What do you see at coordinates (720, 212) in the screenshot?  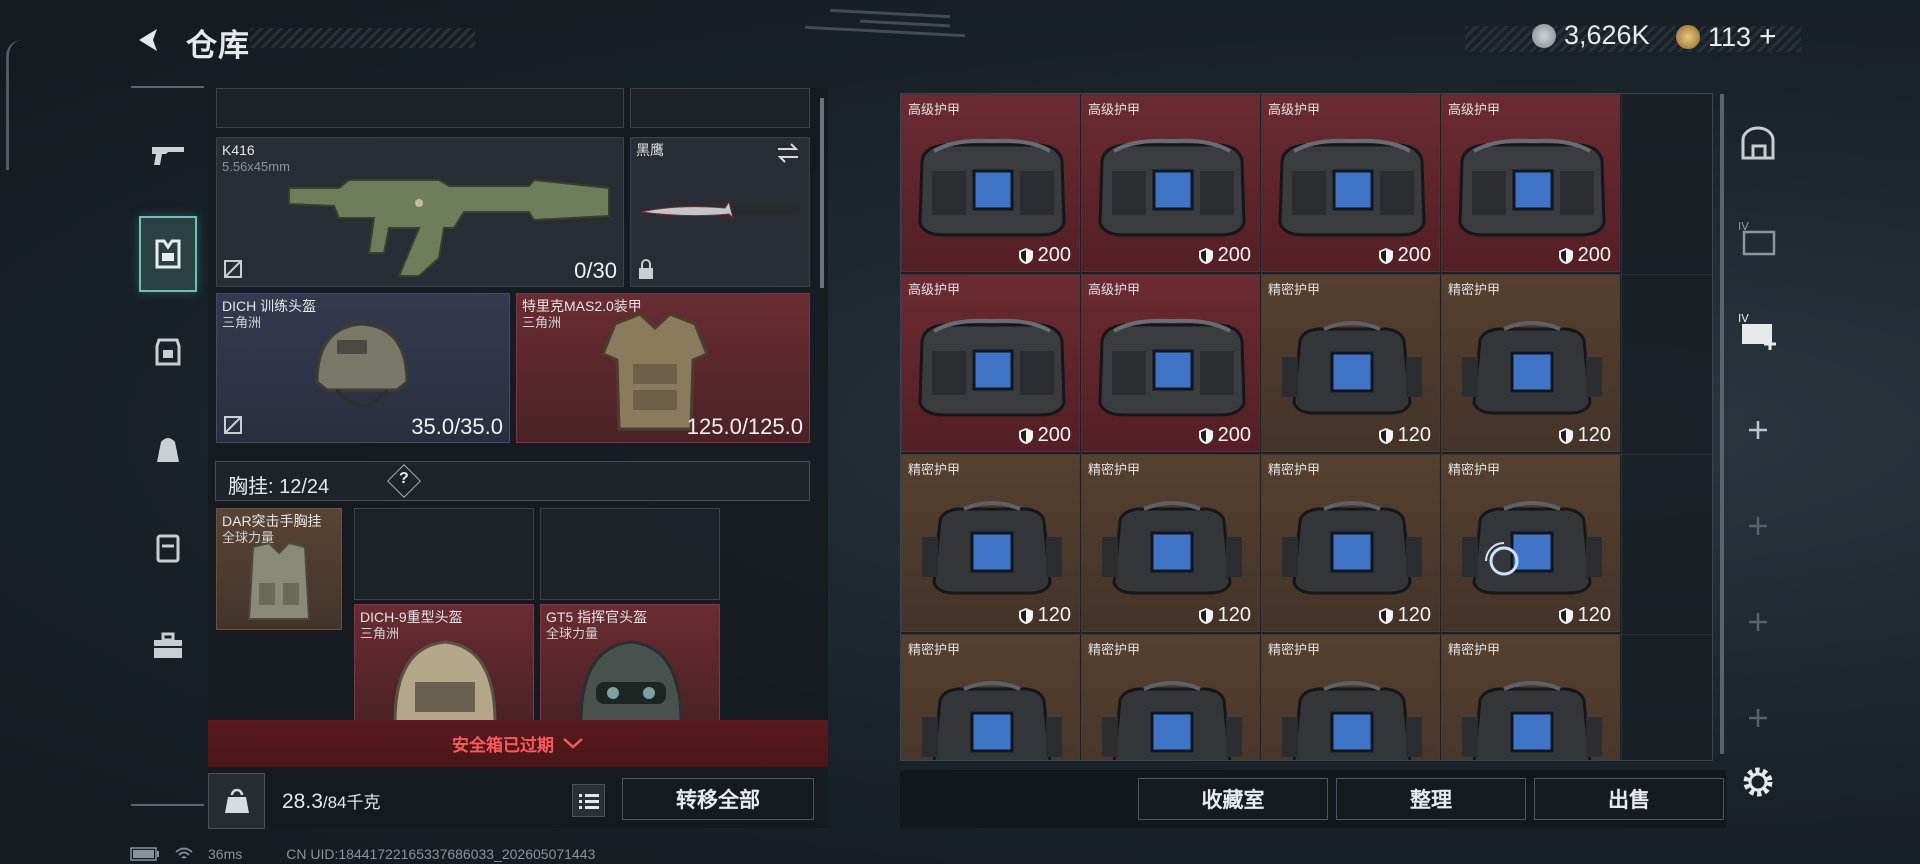 I see `melee-slot: 黑鹰` at bounding box center [720, 212].